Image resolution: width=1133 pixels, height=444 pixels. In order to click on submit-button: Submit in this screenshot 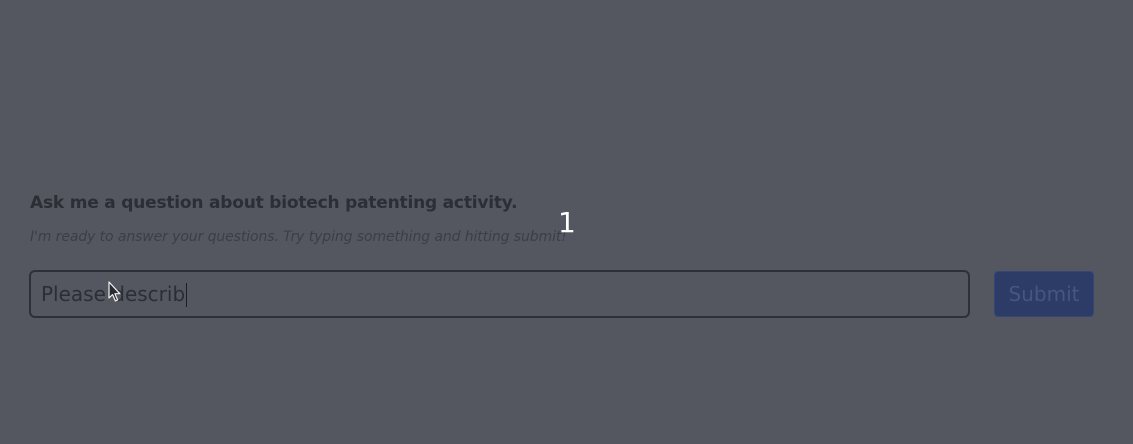, I will do `click(1044, 294)`.